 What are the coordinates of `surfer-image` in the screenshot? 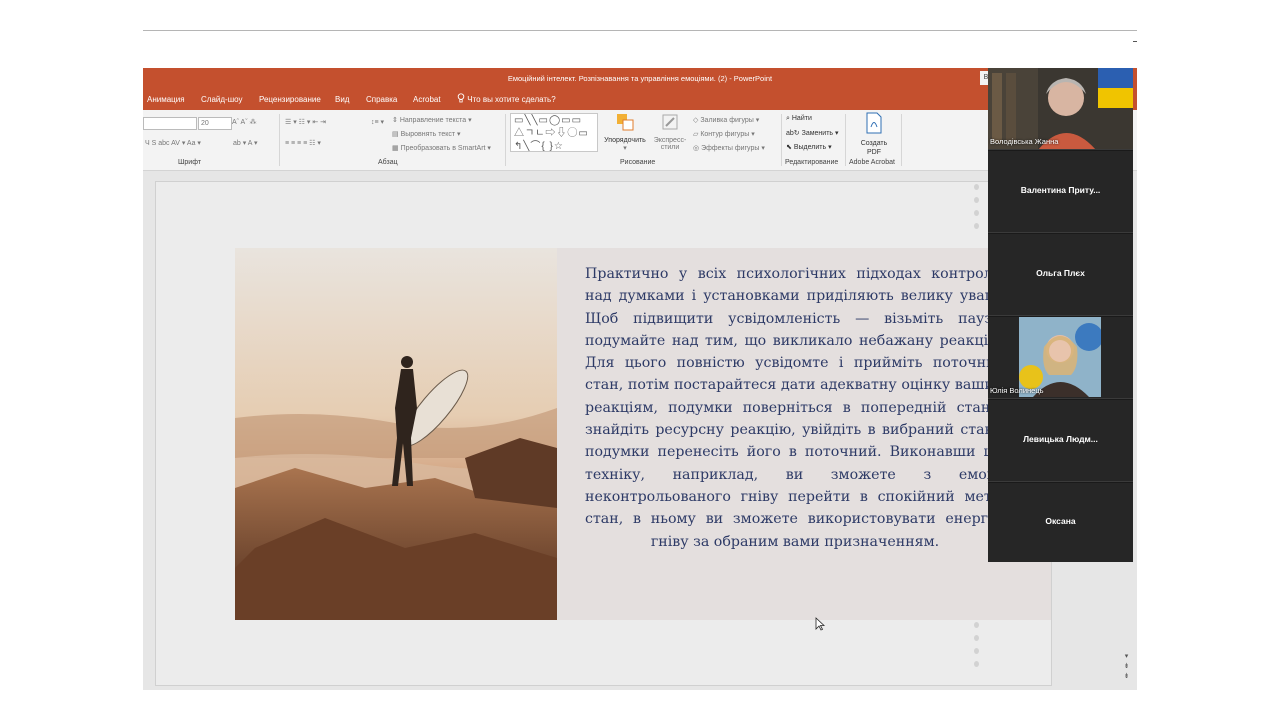 It's located at (396, 434).